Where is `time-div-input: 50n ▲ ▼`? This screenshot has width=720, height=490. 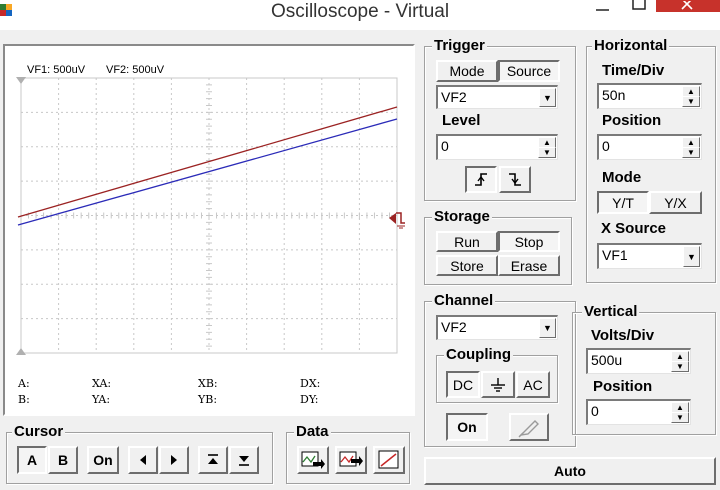
time-div-input: 50n ▲ ▼ is located at coordinates (649, 96).